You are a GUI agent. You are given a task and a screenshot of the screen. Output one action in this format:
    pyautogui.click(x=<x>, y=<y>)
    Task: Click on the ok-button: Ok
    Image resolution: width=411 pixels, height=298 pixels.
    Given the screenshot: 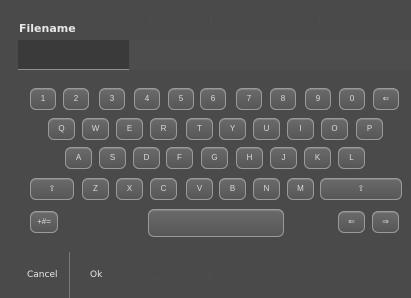 What is the action you would take?
    pyautogui.click(x=110, y=275)
    